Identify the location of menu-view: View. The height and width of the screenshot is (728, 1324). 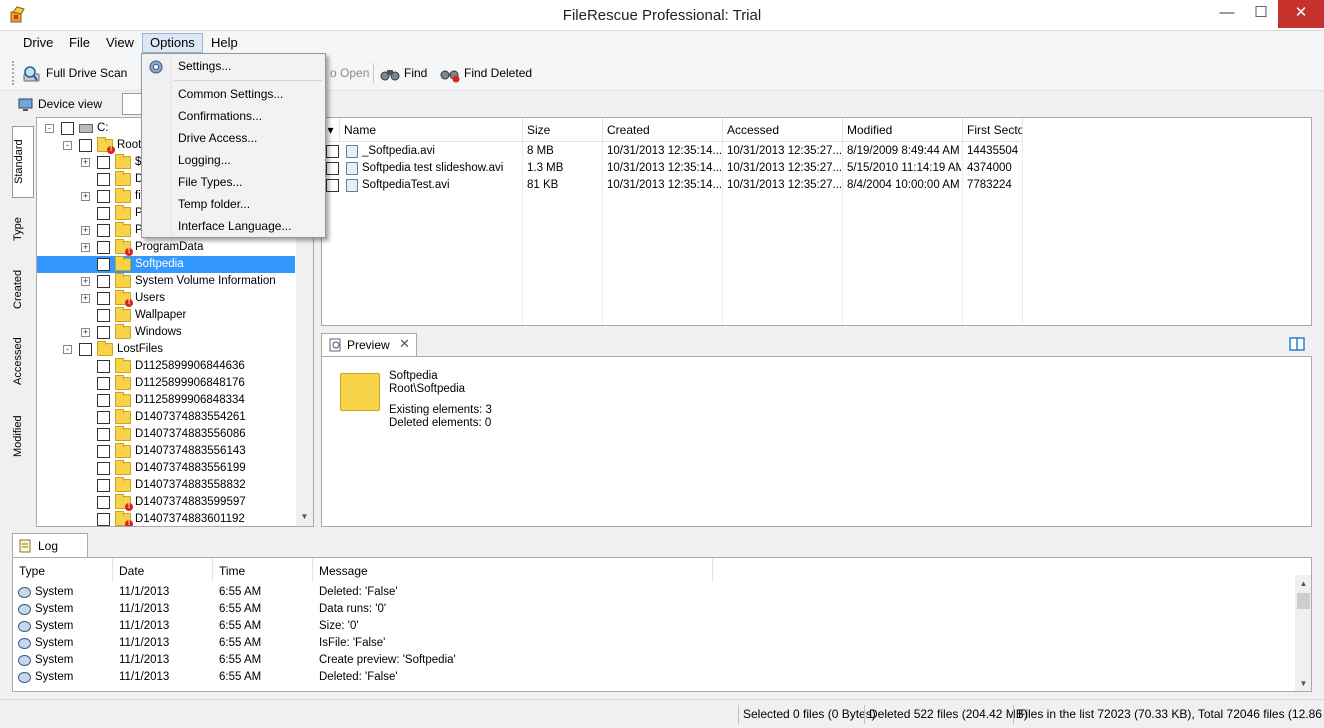
(120, 43).